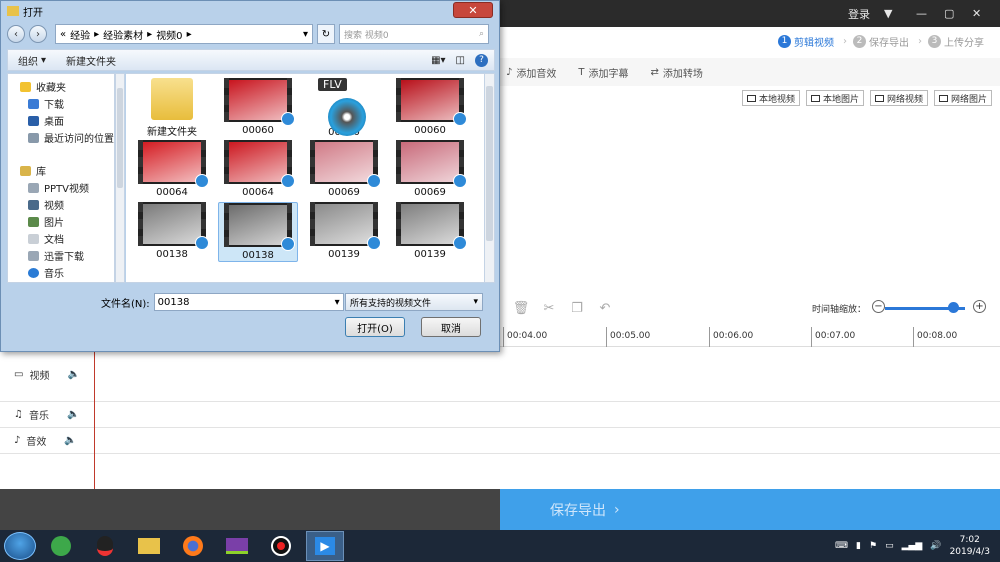 The height and width of the screenshot is (562, 1000). Describe the element at coordinates (898, 98) in the screenshot. I see `web-video-button: 网络视频` at that location.